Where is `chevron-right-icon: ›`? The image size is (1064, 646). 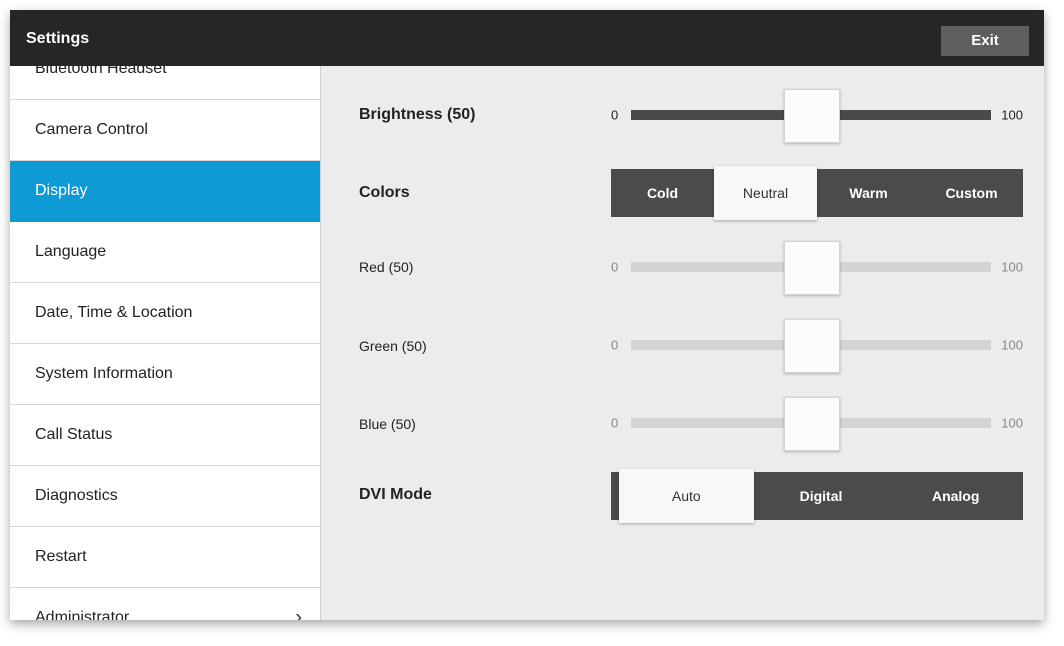 chevron-right-icon: › is located at coordinates (298, 613).